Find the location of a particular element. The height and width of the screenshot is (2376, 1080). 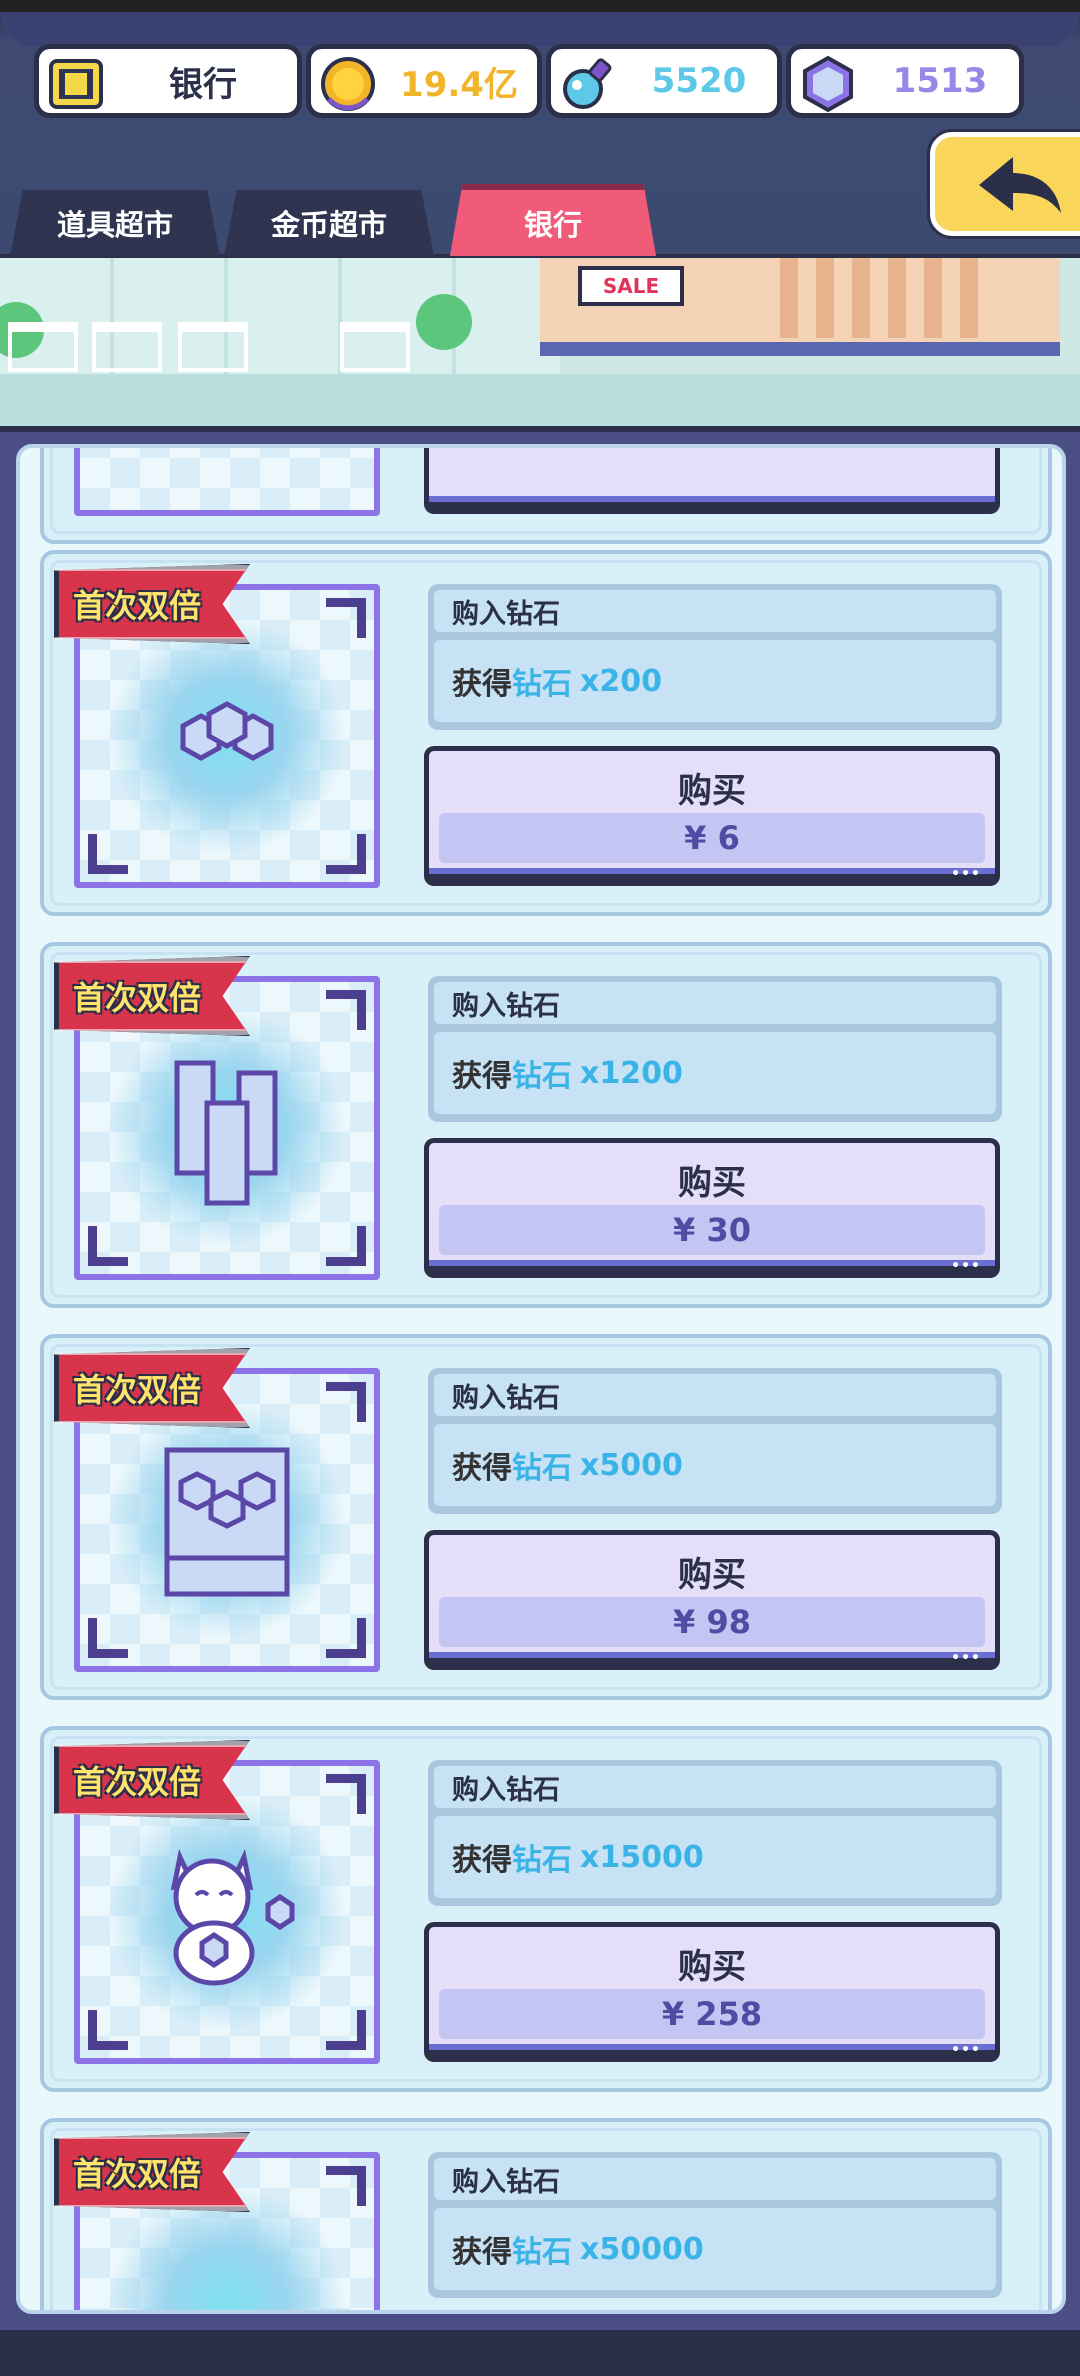

price-label: ¥ 30 is located at coordinates (712, 1230).